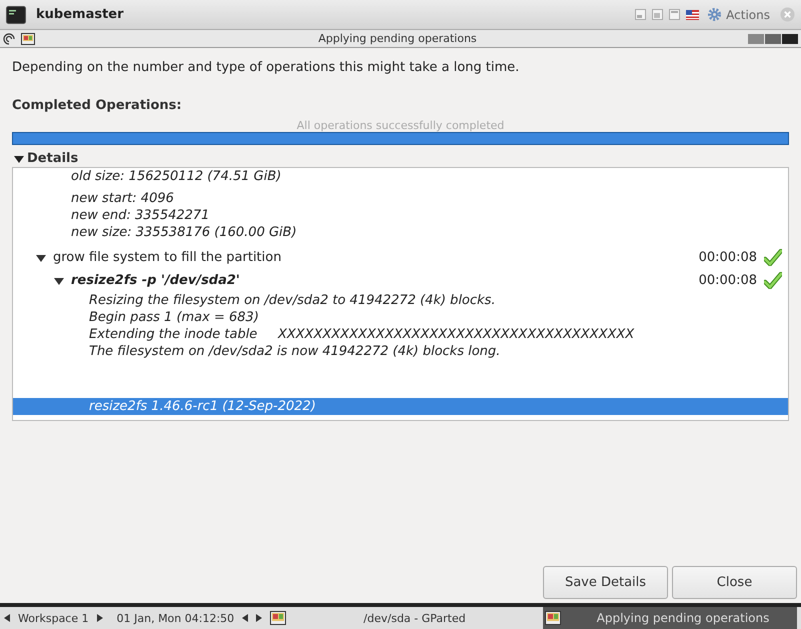 The image size is (801, 629). What do you see at coordinates (693, 15) in the screenshot?
I see `flag-icon` at bounding box center [693, 15].